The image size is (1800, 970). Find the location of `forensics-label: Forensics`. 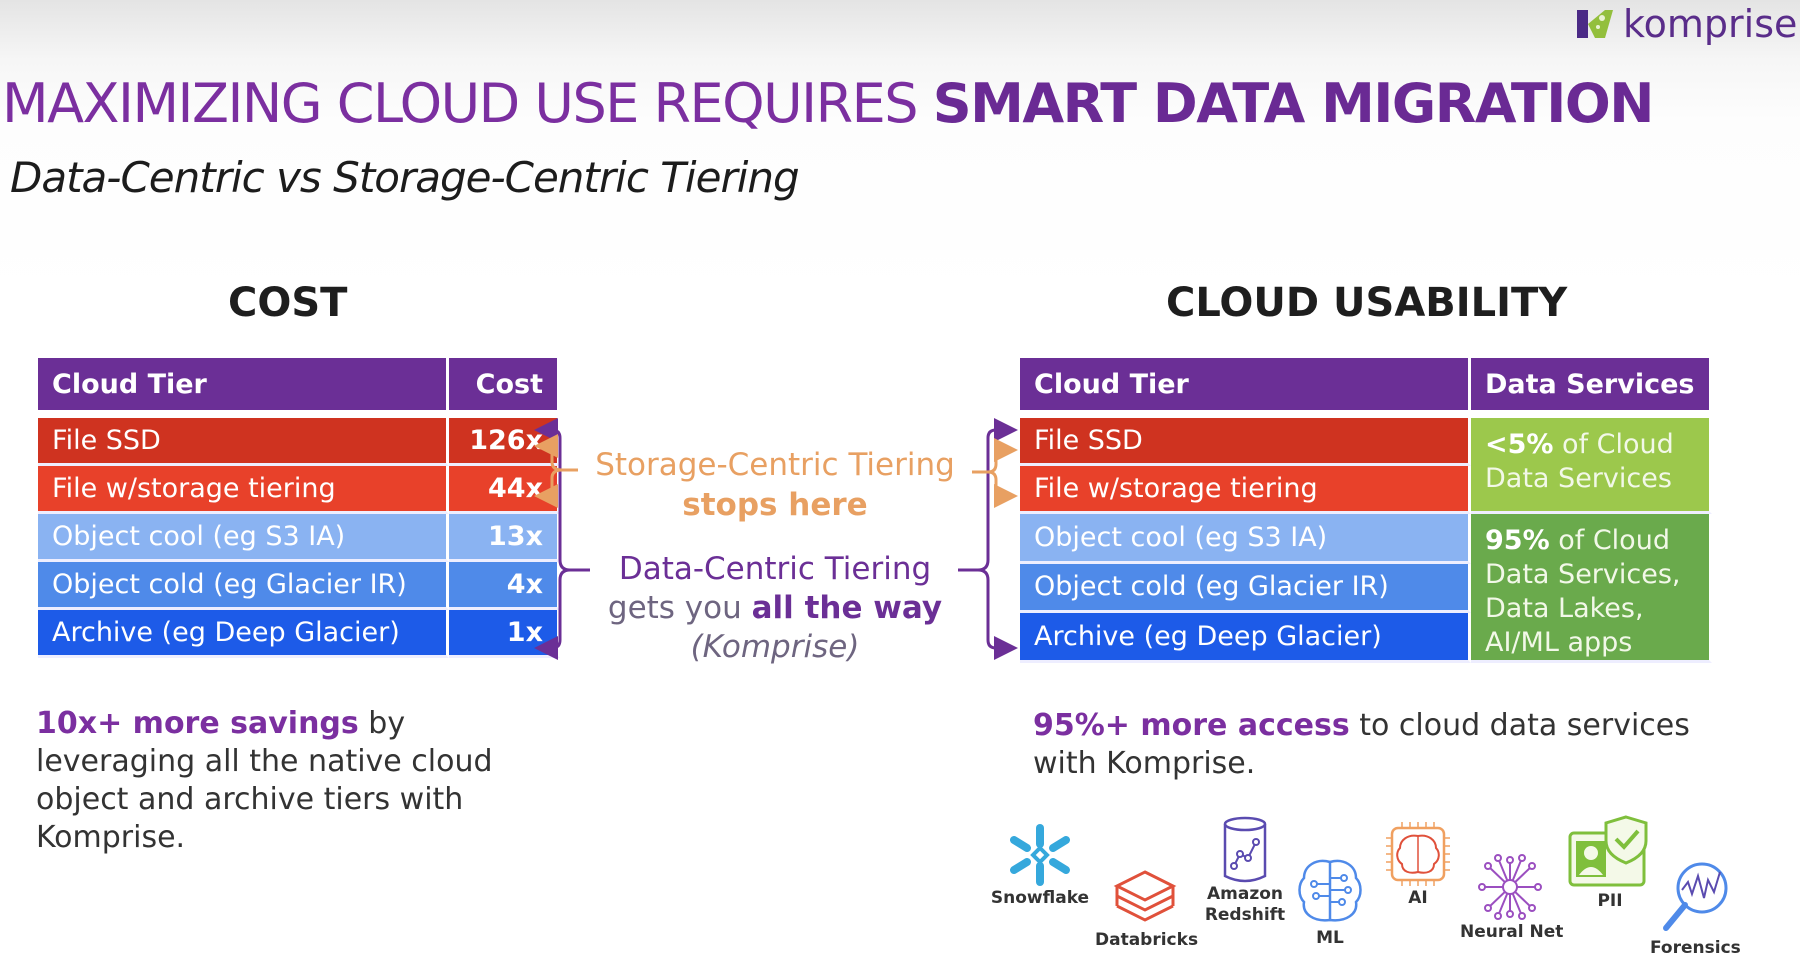

forensics-label: Forensics is located at coordinates (1695, 948).